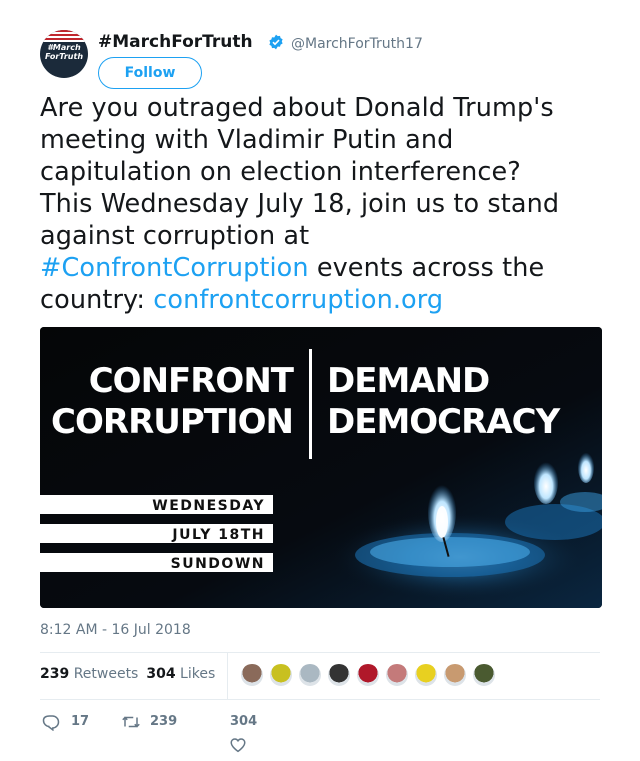 The image size is (640, 761). What do you see at coordinates (280, 172) in the screenshot?
I see `tweet-line: capitulation on election interference?` at bounding box center [280, 172].